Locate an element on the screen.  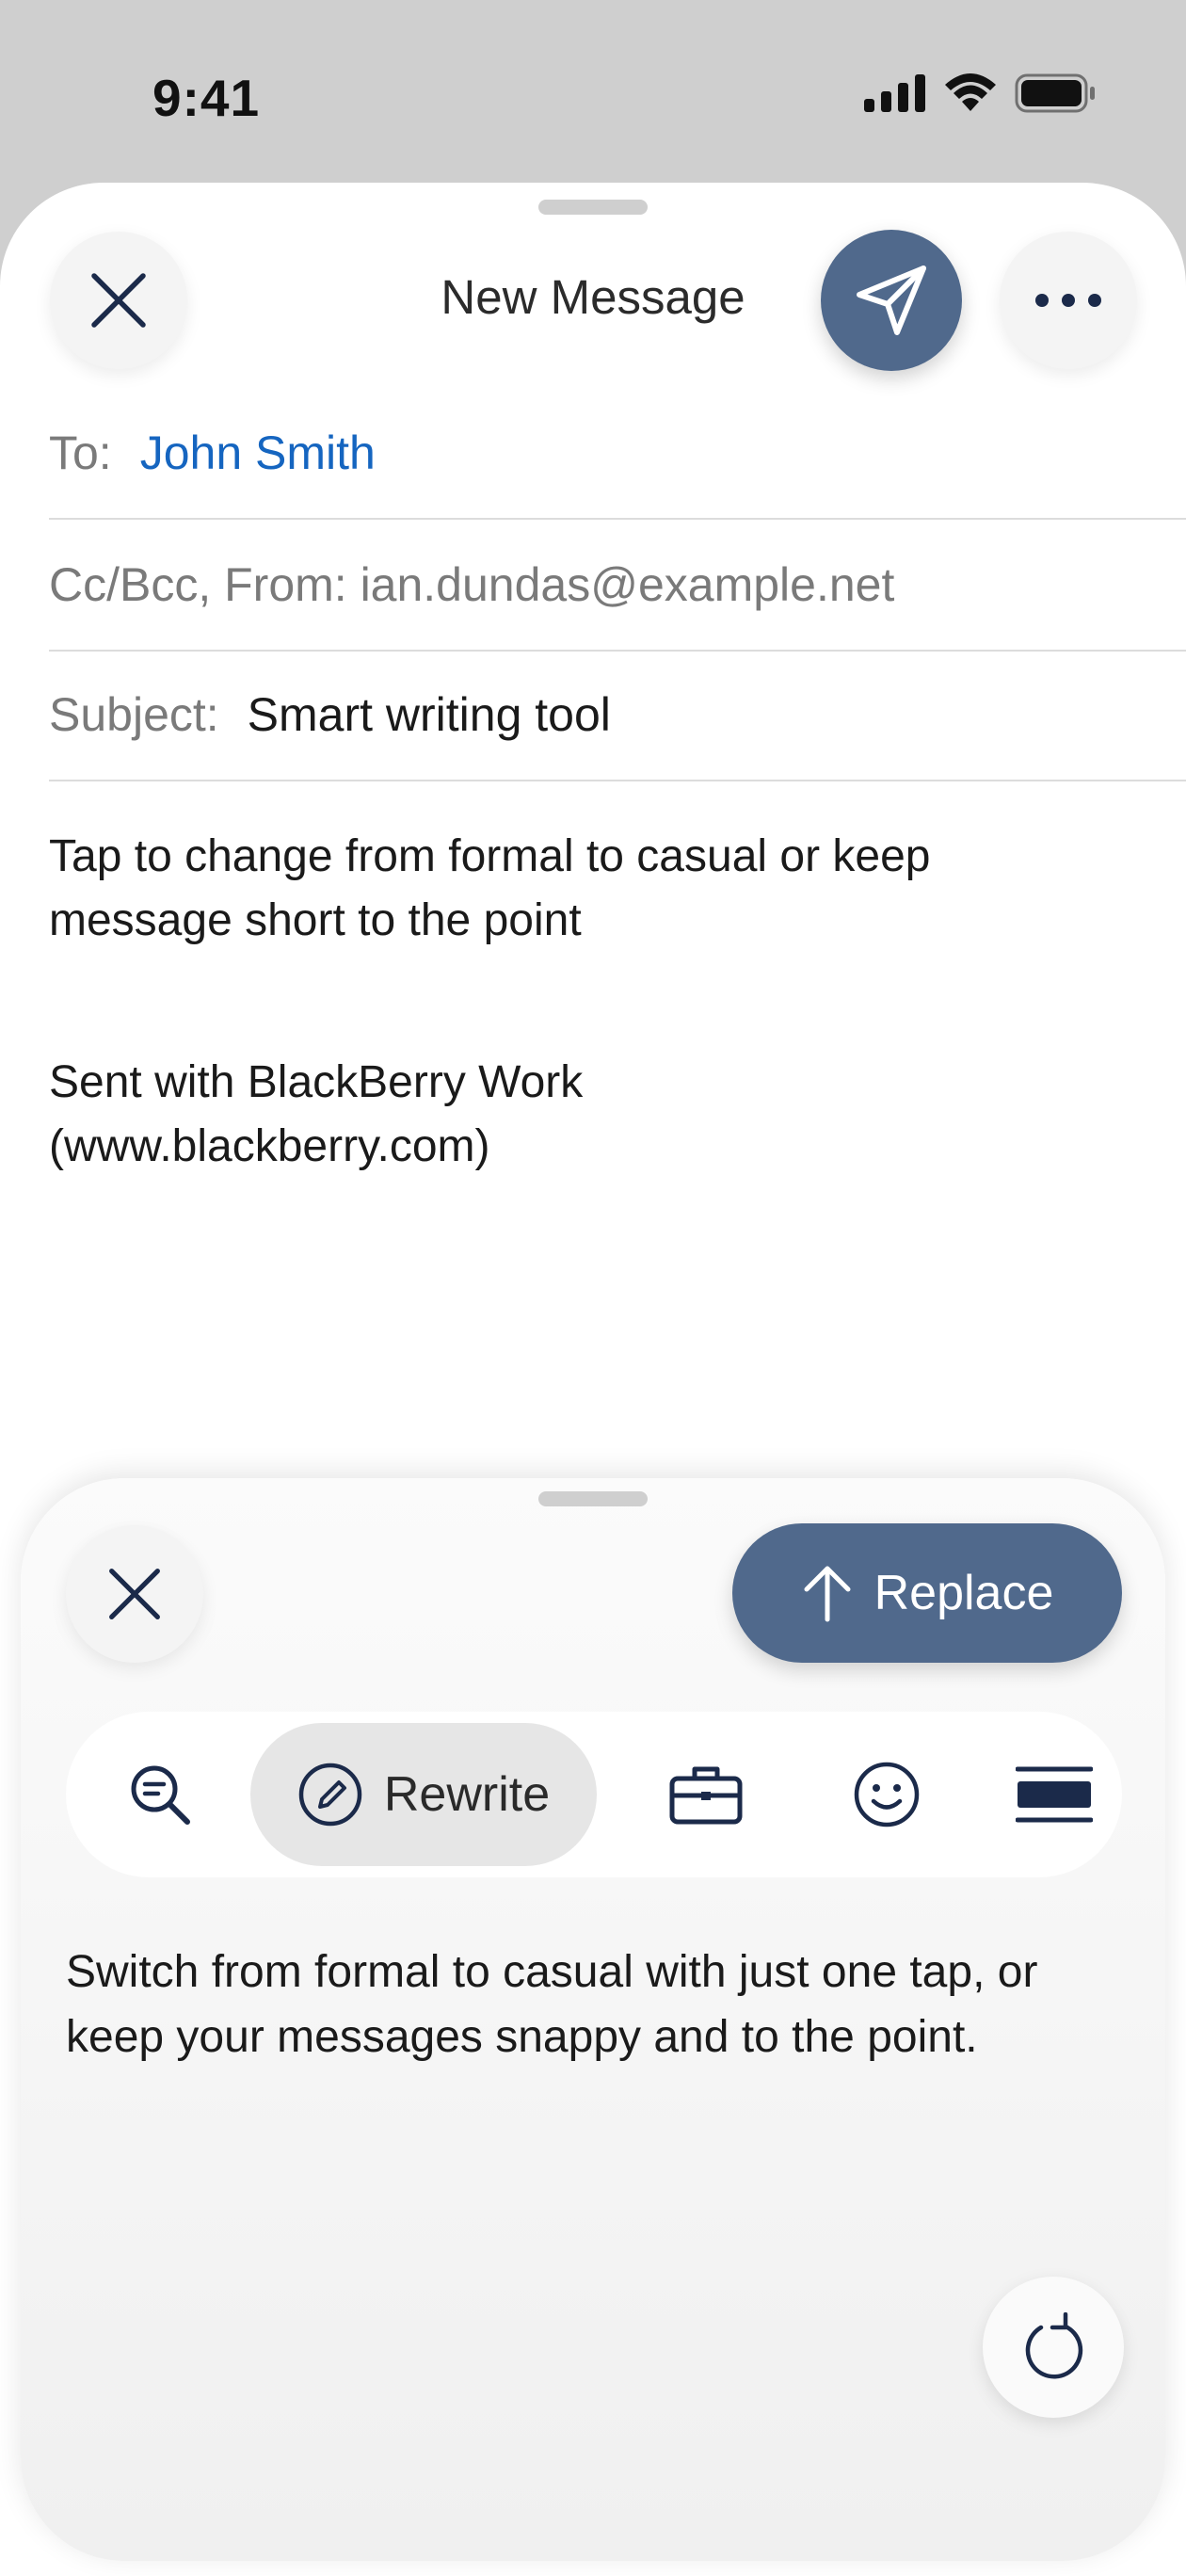
refresh-icon is located at coordinates (1054, 2345).